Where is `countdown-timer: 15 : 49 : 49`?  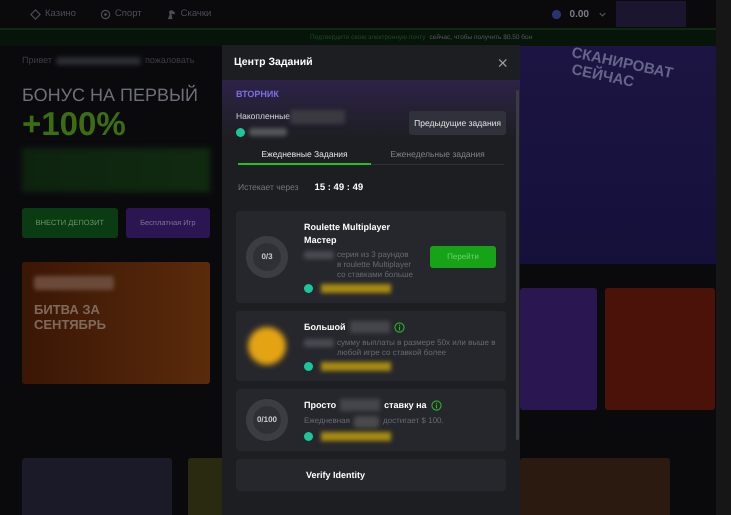 countdown-timer: 15 : 49 : 49 is located at coordinates (339, 187).